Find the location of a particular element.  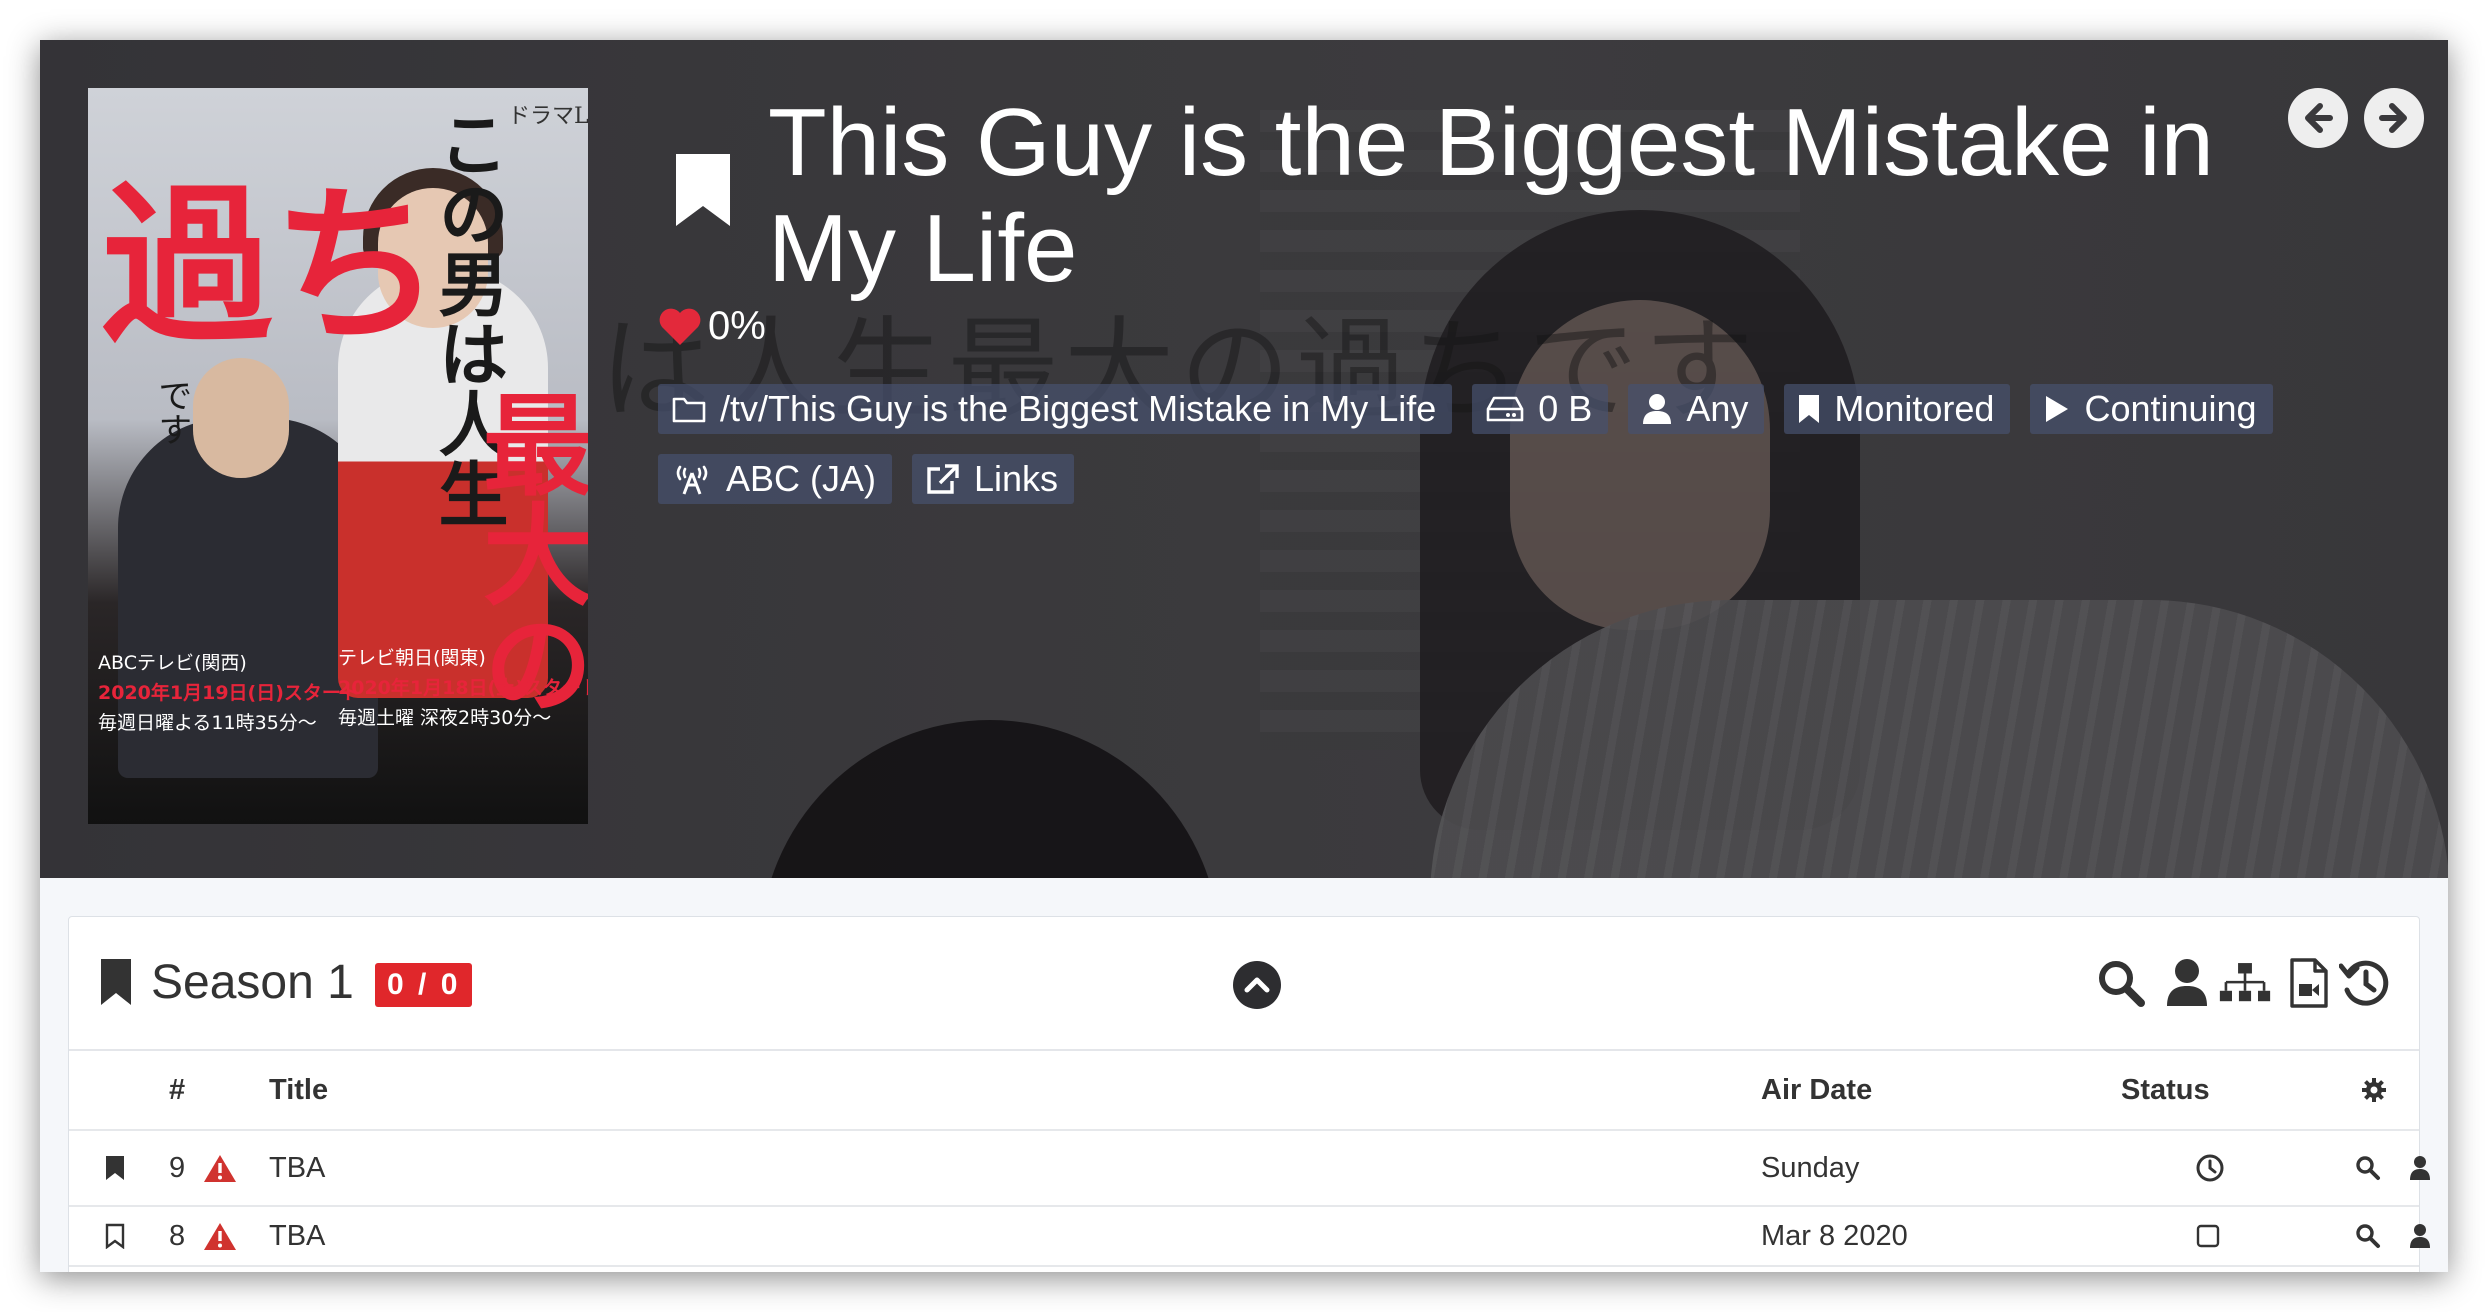

poster-schedule-right-line3: 毎週土曜 深夜2時30分〜 is located at coordinates (445, 718).